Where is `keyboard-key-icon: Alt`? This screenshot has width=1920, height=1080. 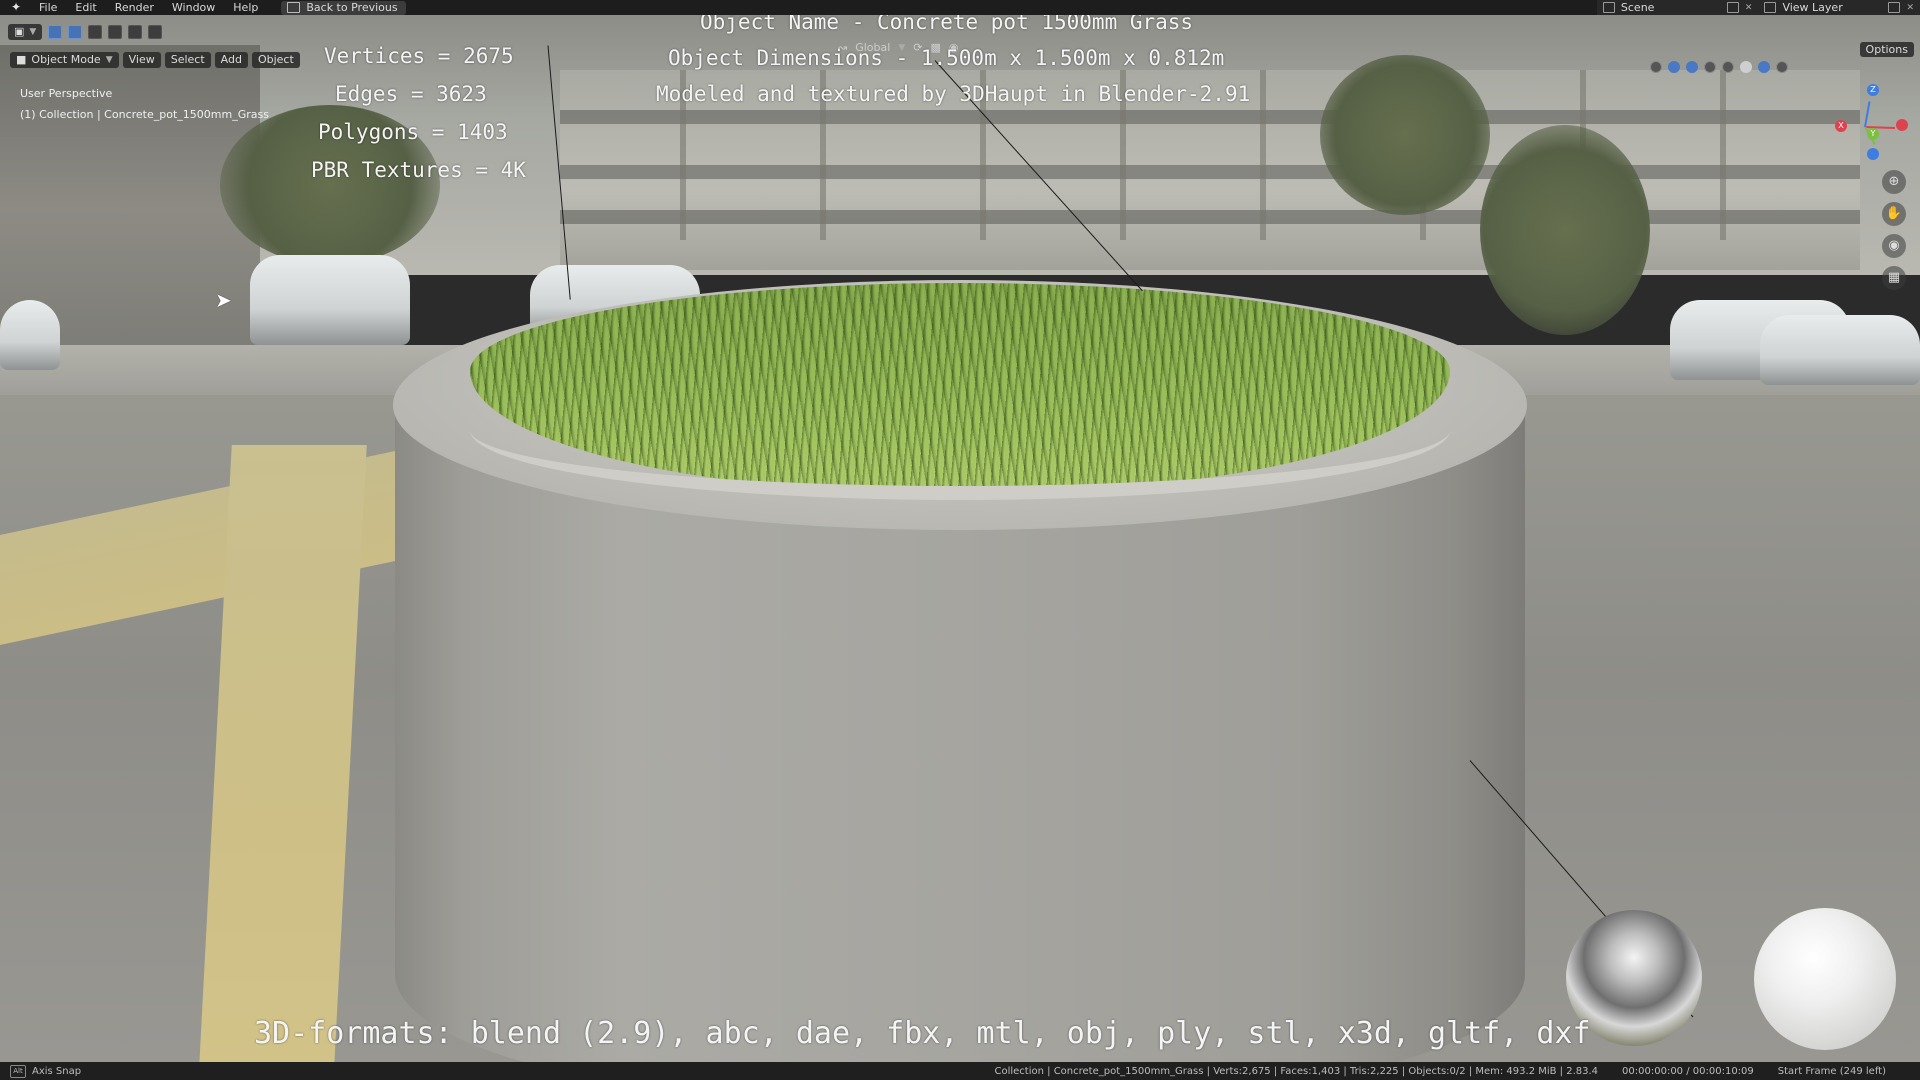
keyboard-key-icon: Alt is located at coordinates (18, 1071).